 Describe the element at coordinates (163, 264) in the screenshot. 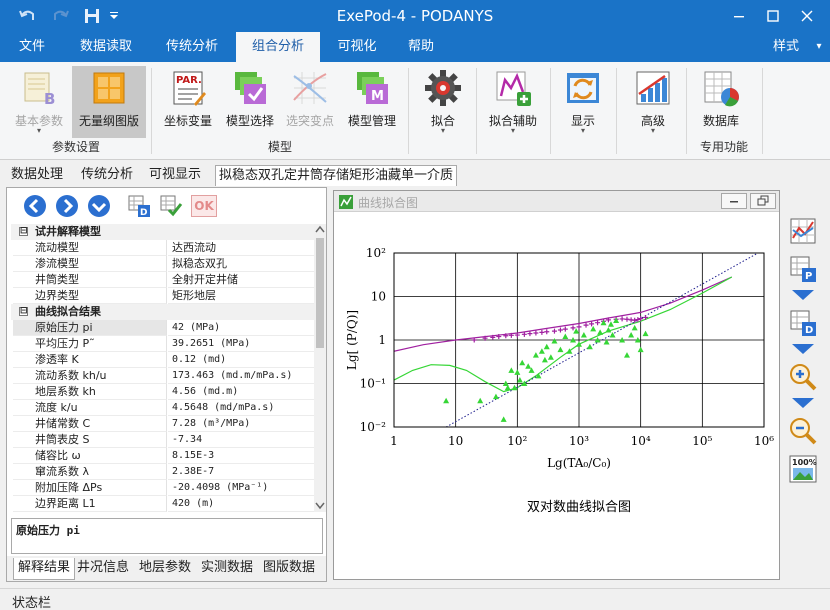

I see `property-row: 渗流模型 拟稳态双孔` at that location.